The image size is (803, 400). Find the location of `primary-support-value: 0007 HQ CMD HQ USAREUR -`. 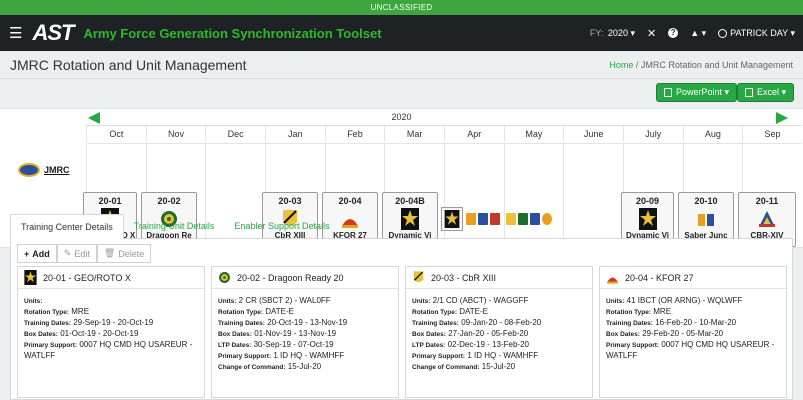

primary-support-value: 0007 HQ CMD HQ USAREUR - is located at coordinates (718, 344).